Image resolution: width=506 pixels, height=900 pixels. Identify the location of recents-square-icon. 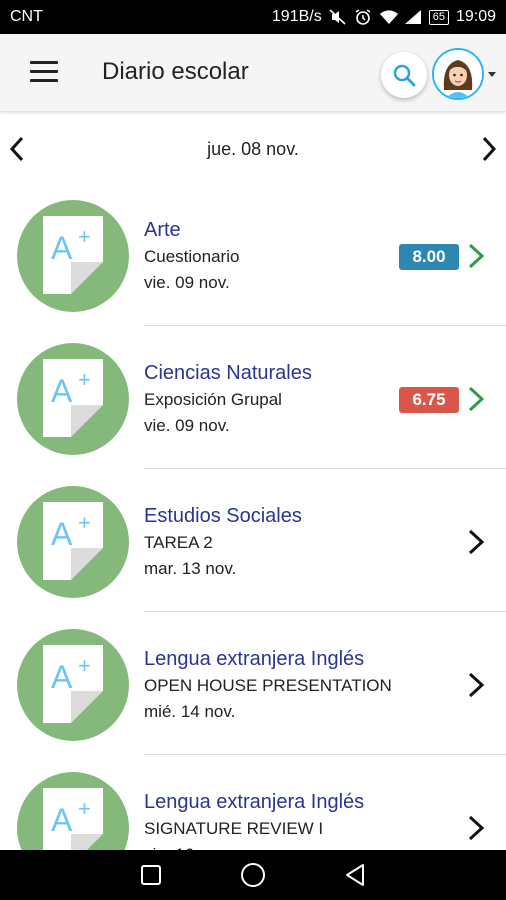
(151, 875).